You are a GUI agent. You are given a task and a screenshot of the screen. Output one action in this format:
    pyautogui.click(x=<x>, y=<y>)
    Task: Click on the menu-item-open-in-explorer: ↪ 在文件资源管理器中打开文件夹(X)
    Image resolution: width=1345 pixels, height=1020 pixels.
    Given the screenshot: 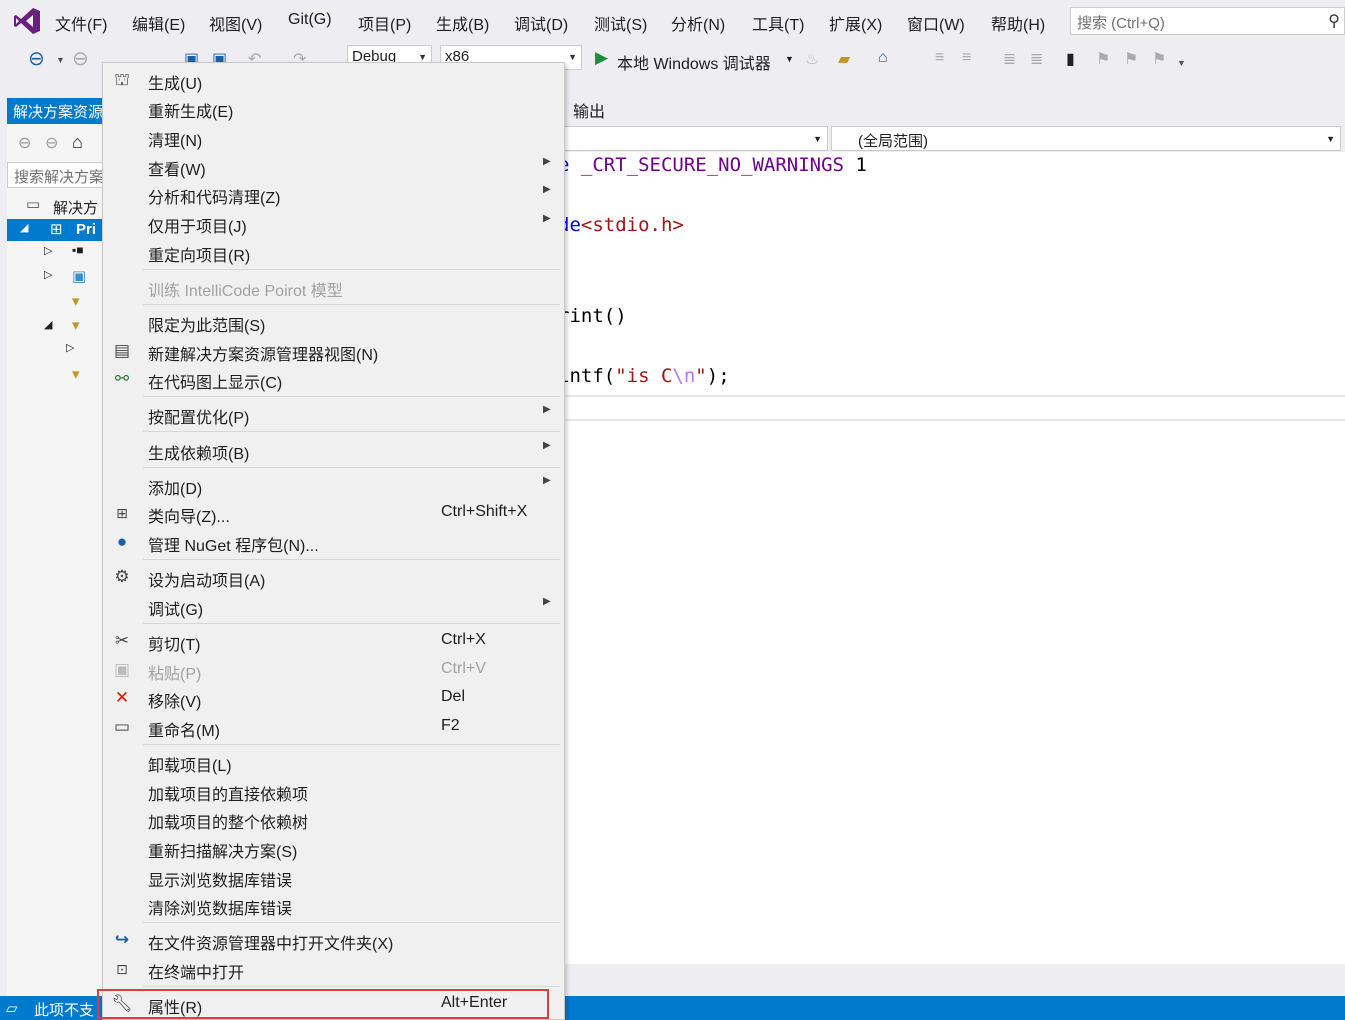 What is the action you would take?
    pyautogui.click(x=334, y=940)
    